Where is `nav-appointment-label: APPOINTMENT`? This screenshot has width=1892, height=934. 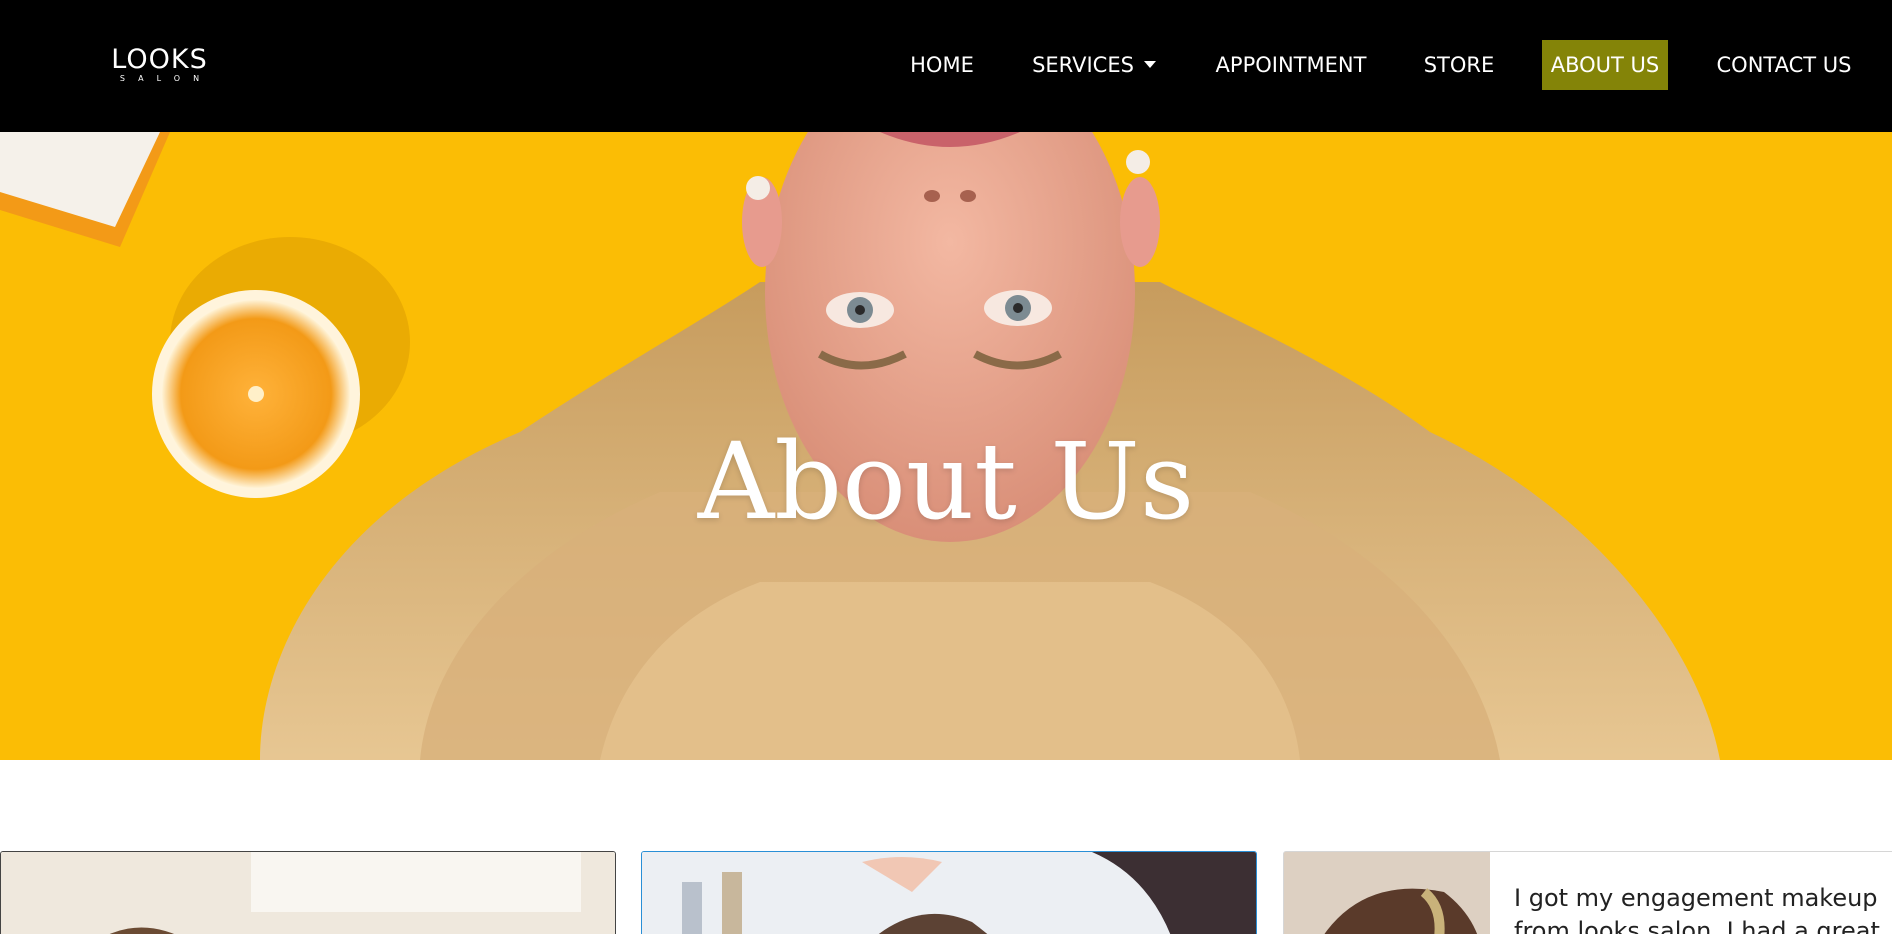 nav-appointment-label: APPOINTMENT is located at coordinates (1291, 65).